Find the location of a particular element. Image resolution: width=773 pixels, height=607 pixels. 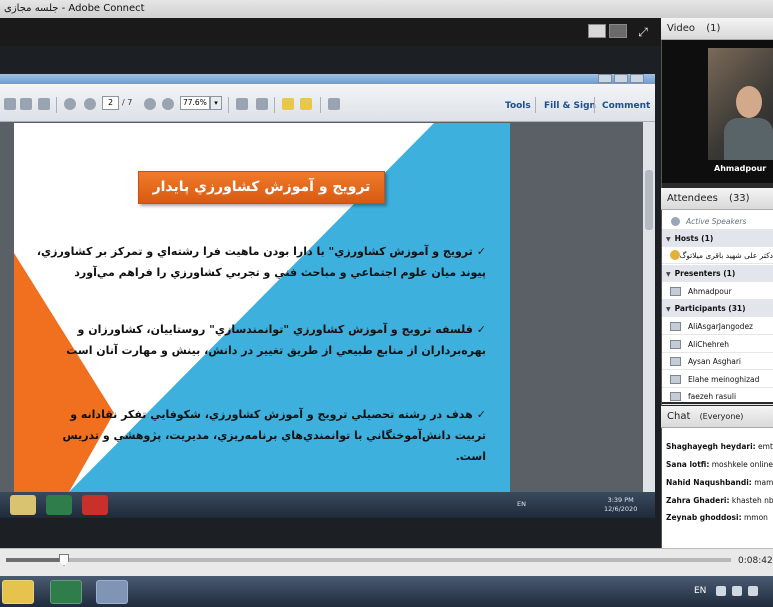

participants-label: Participants (31) is located at coordinates (710, 308).